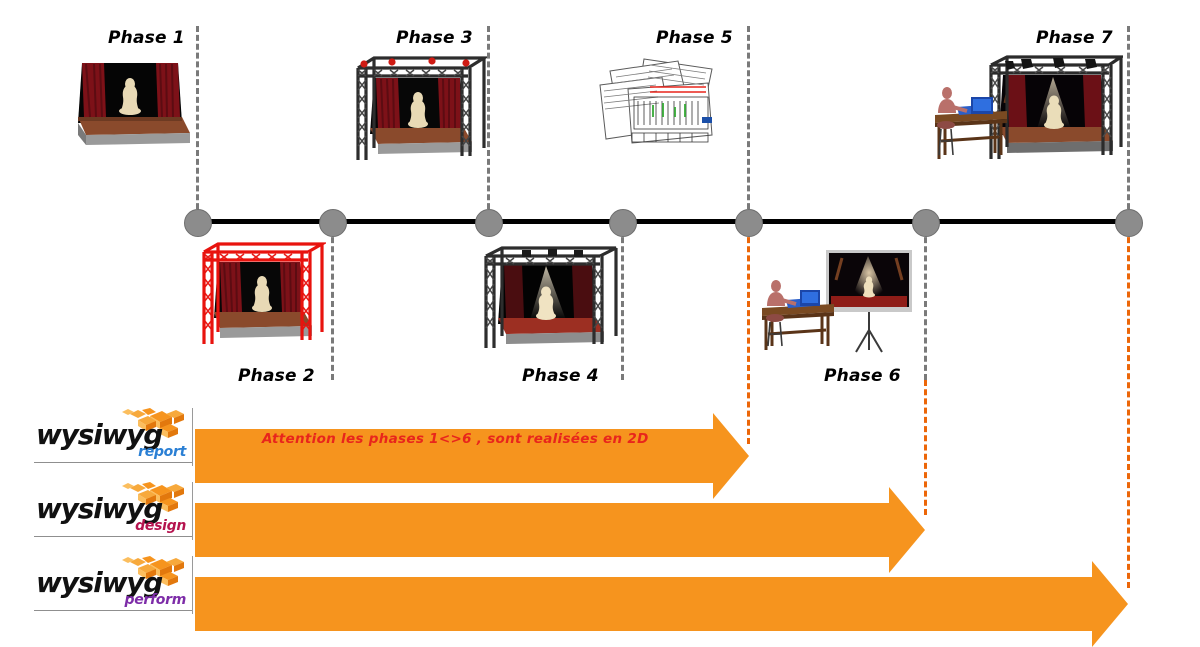  I want to click on logo-report: wysiwyg report, so click(112, 437).